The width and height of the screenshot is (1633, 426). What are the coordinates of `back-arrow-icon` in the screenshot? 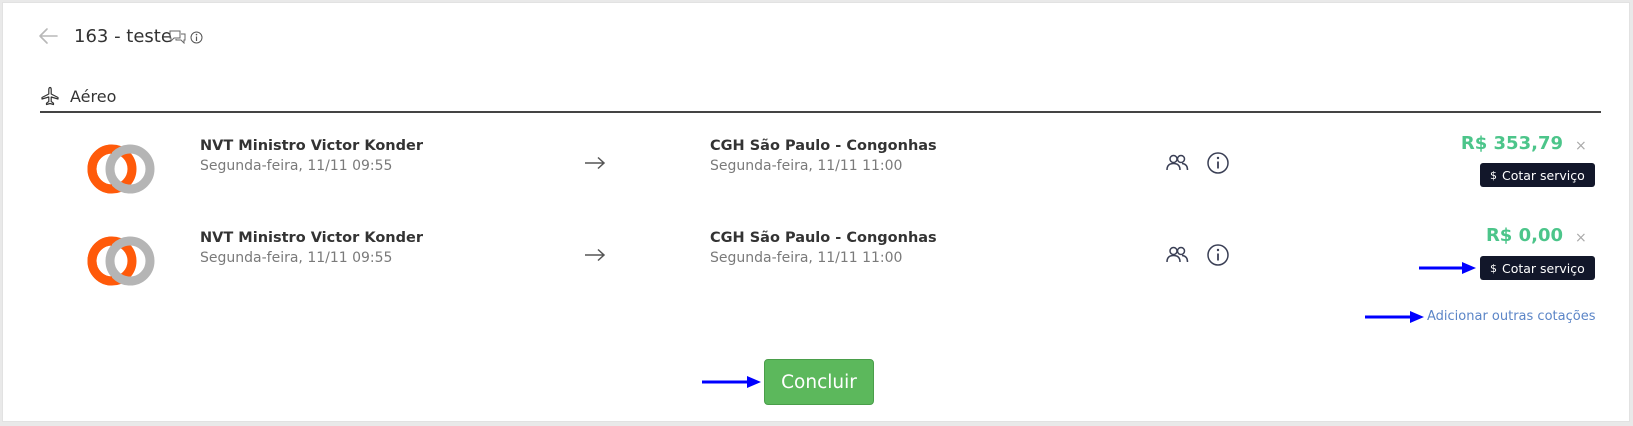 It's located at (48, 36).